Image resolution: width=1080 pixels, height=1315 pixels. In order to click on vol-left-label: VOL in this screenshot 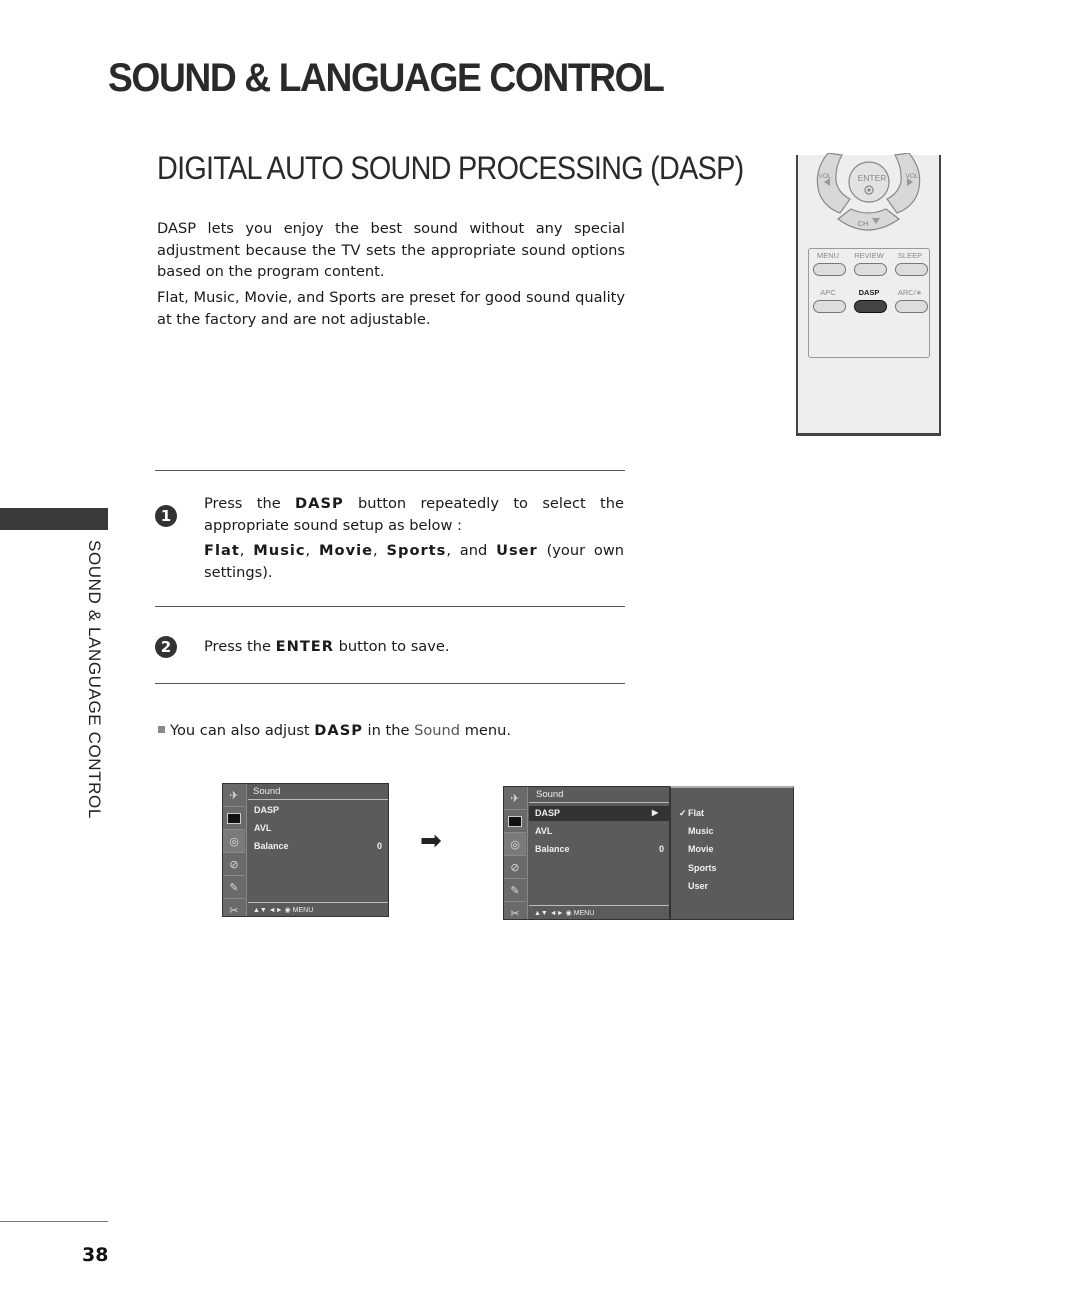, I will do `click(825, 176)`.